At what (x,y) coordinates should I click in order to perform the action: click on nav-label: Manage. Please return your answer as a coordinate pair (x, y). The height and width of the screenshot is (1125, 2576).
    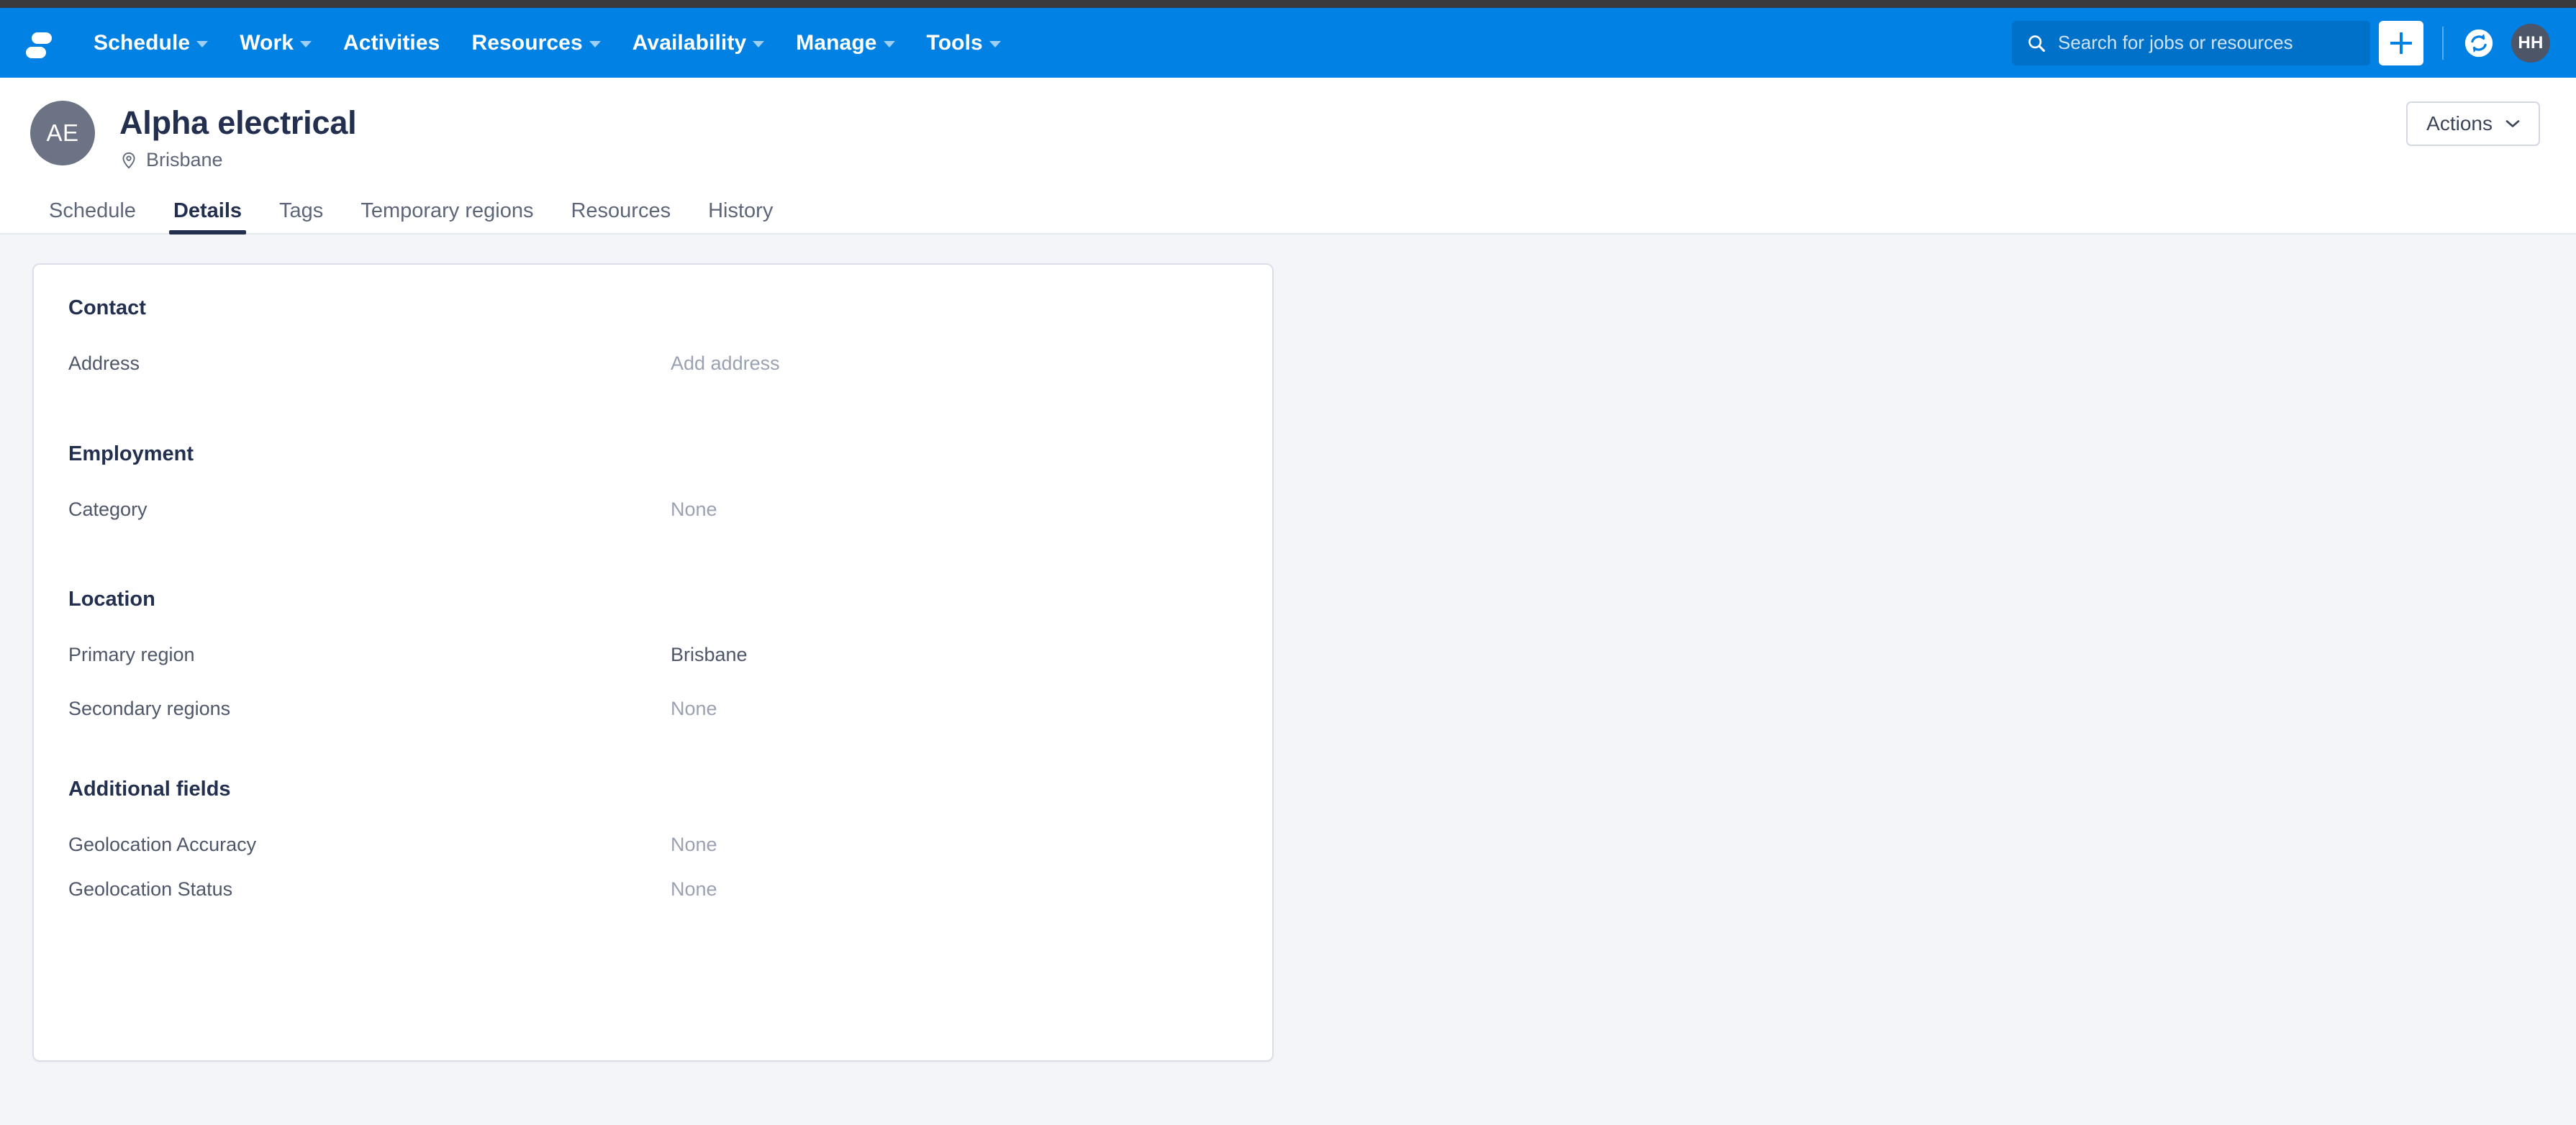
    Looking at the image, I should click on (836, 42).